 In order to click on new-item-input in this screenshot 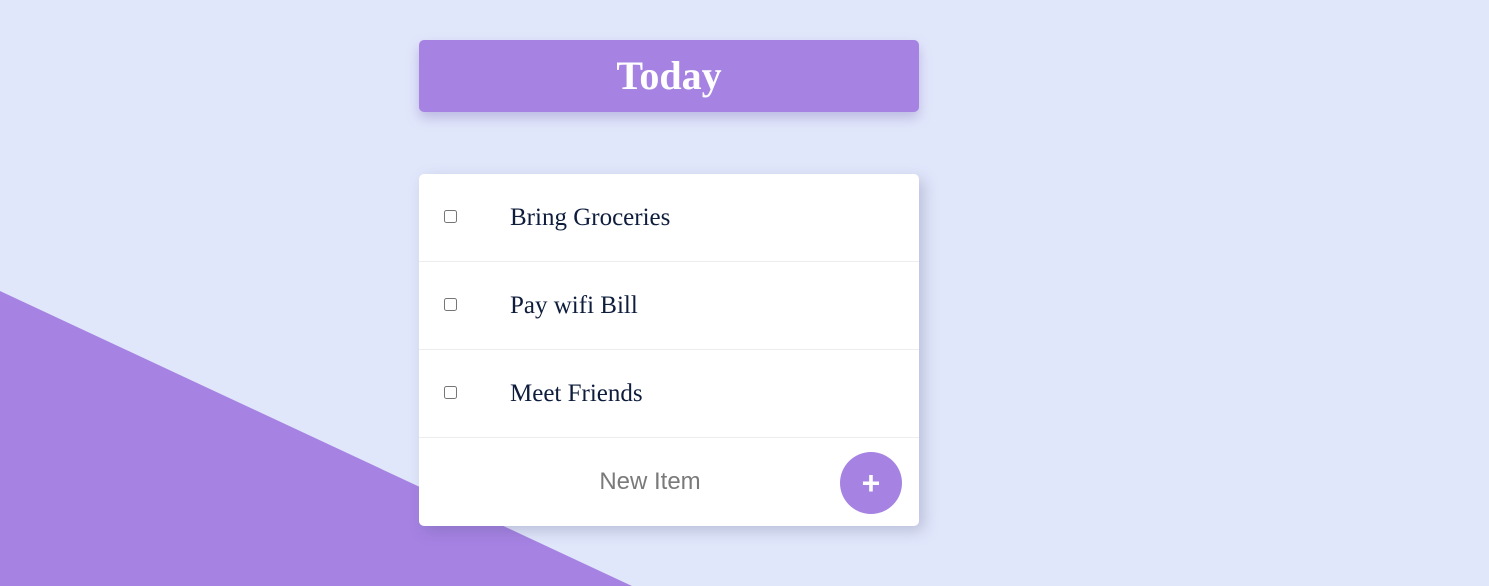, I will do `click(650, 482)`.